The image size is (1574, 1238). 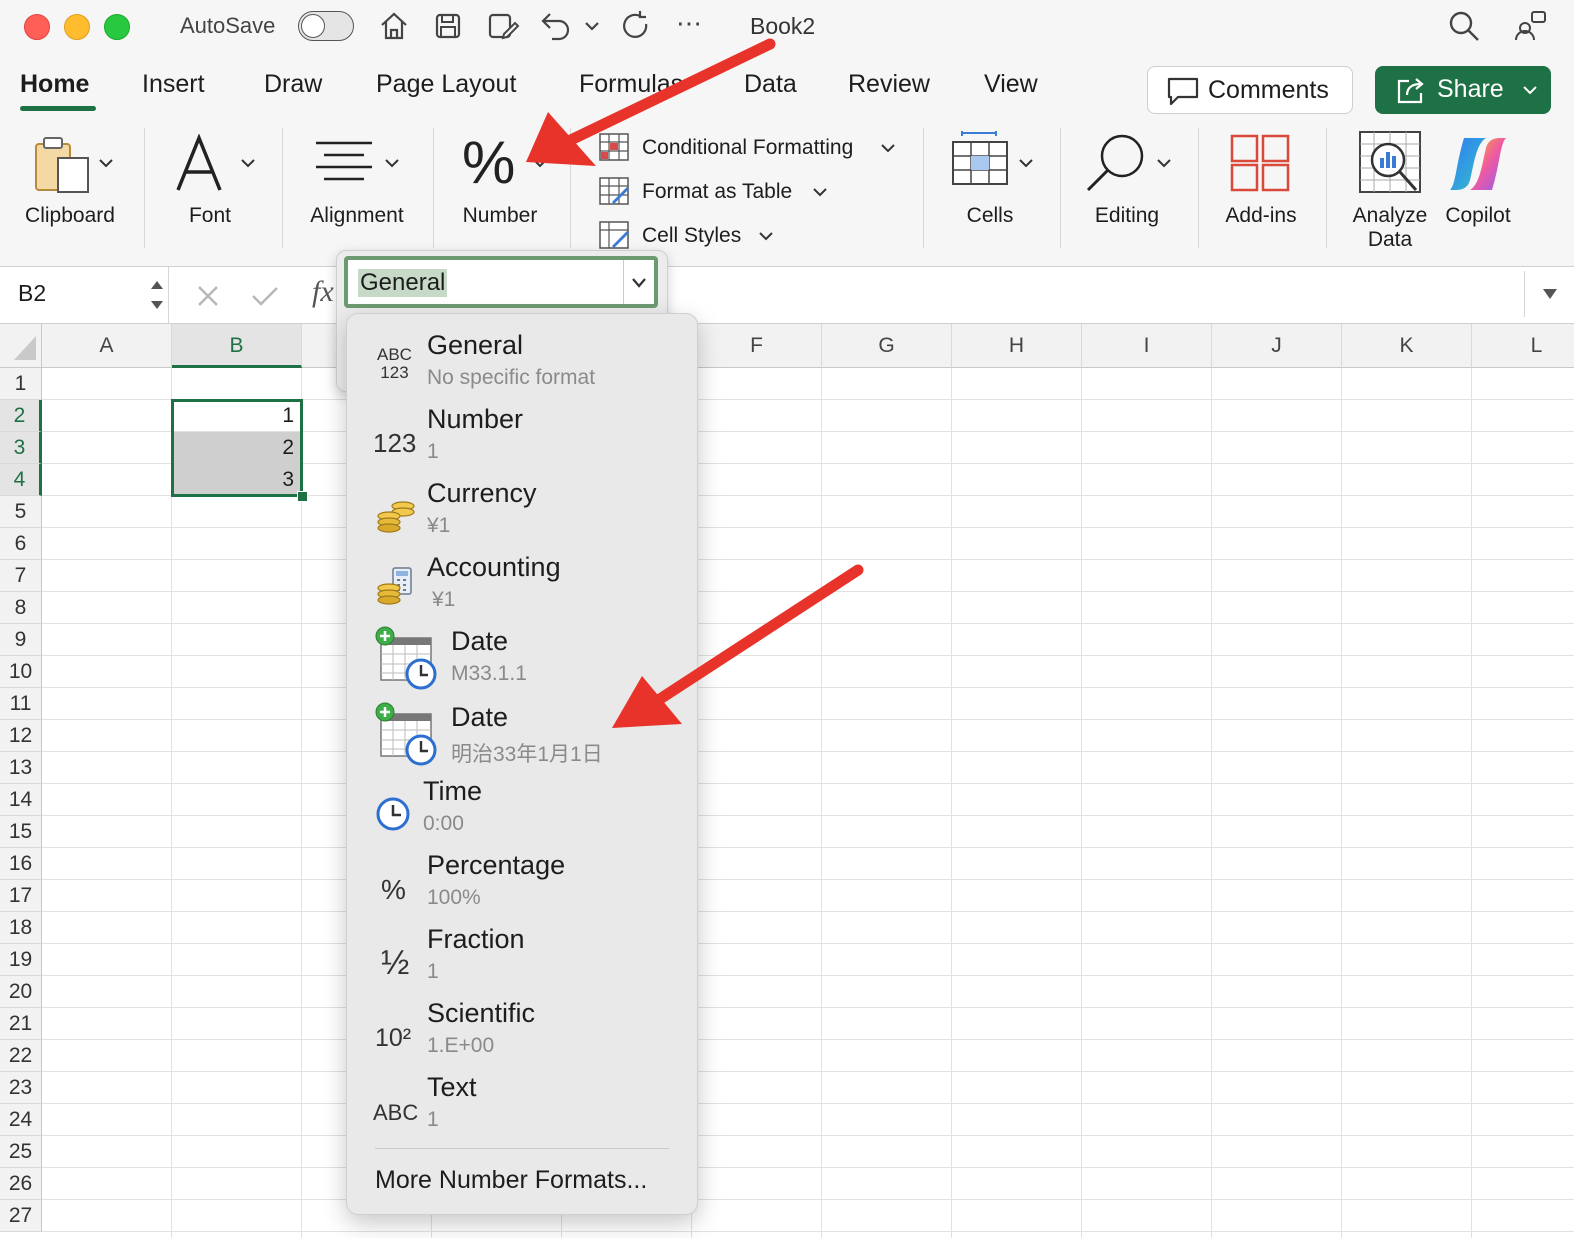 I want to click on search-icon, so click(x=1464, y=26).